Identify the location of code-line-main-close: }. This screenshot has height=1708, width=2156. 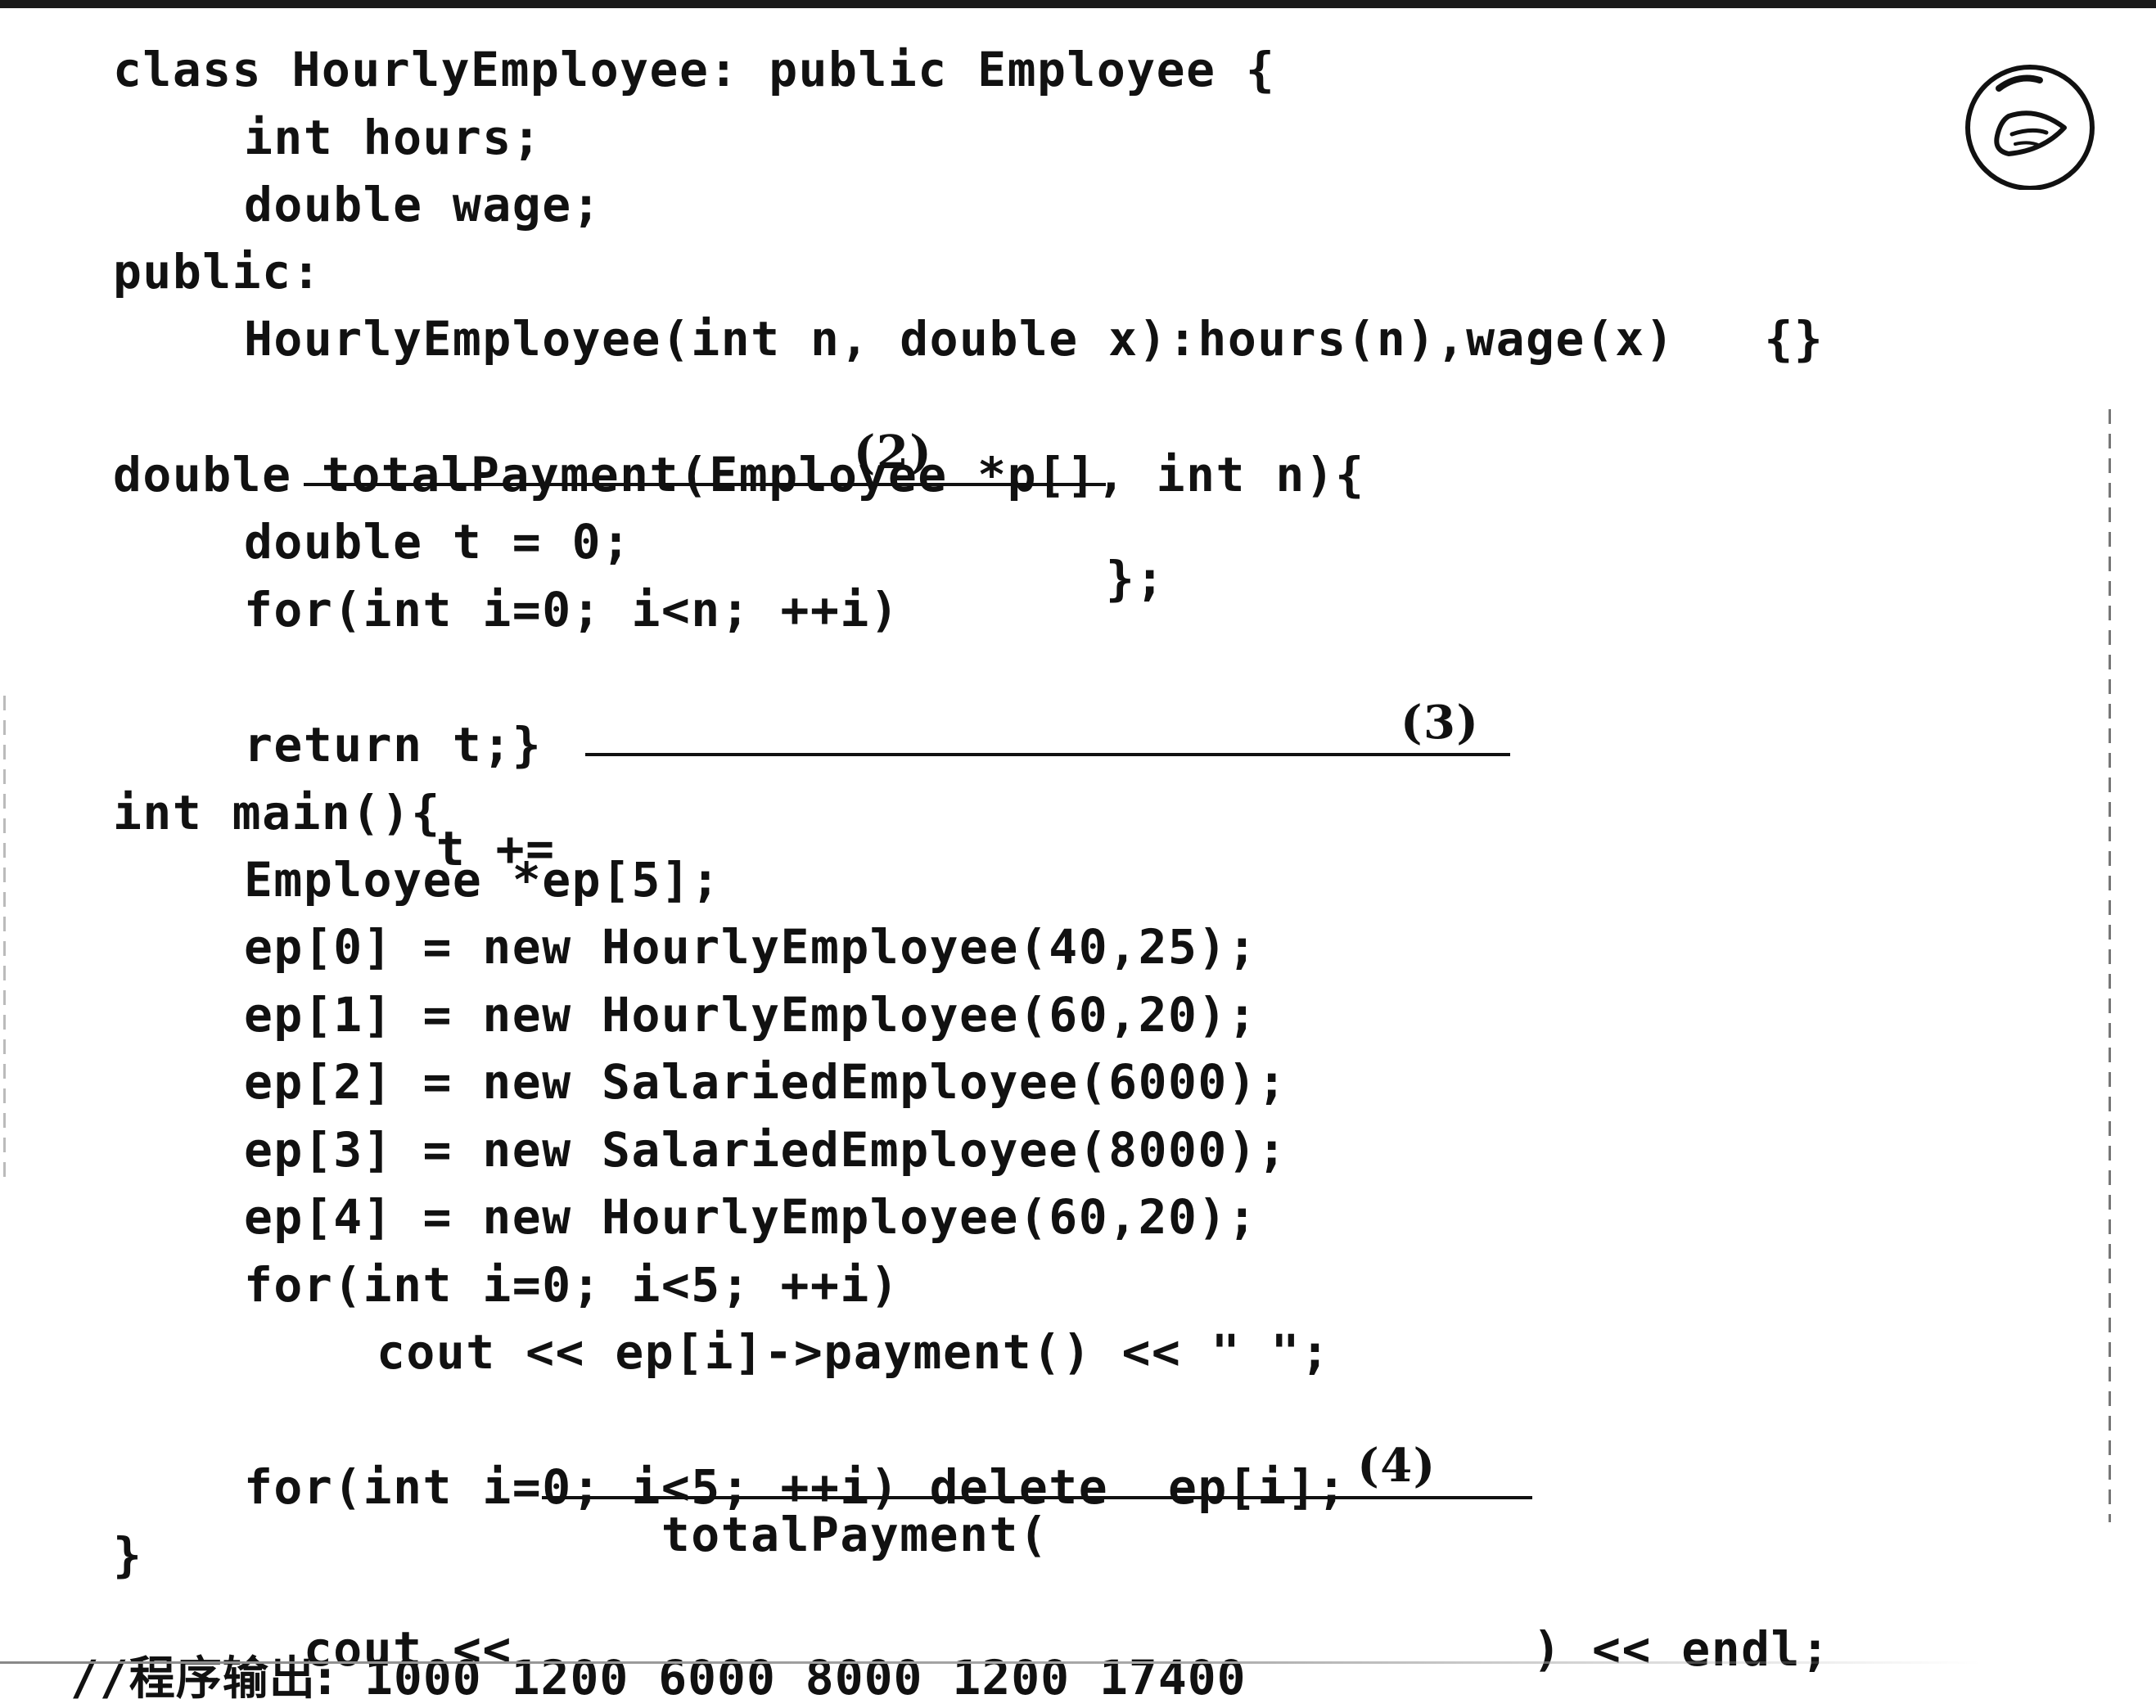
(128, 1555).